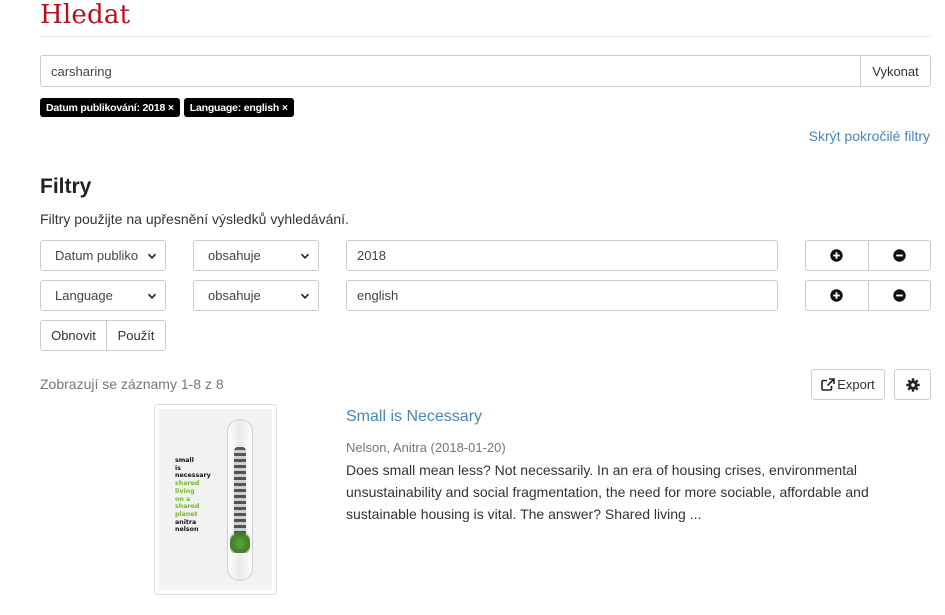  What do you see at coordinates (110, 107) in the screenshot?
I see `active-filter-chip-date: Datum publikování: 2018 ×` at bounding box center [110, 107].